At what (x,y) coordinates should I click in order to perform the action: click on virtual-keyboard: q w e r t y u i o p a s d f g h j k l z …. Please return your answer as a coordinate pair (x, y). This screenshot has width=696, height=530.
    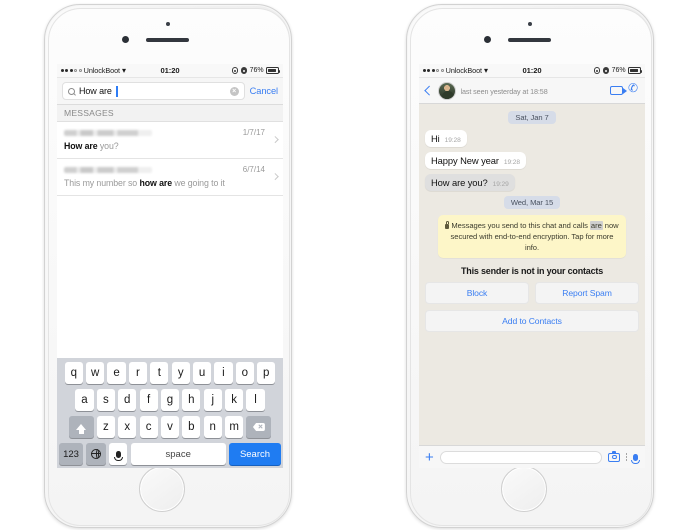
    Looking at the image, I should click on (170, 413).